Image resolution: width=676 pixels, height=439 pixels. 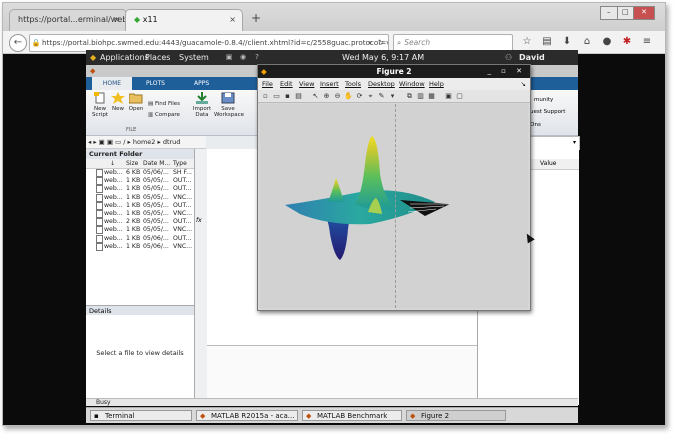 I want to click on menu-desktop: Desktop, so click(x=381, y=84).